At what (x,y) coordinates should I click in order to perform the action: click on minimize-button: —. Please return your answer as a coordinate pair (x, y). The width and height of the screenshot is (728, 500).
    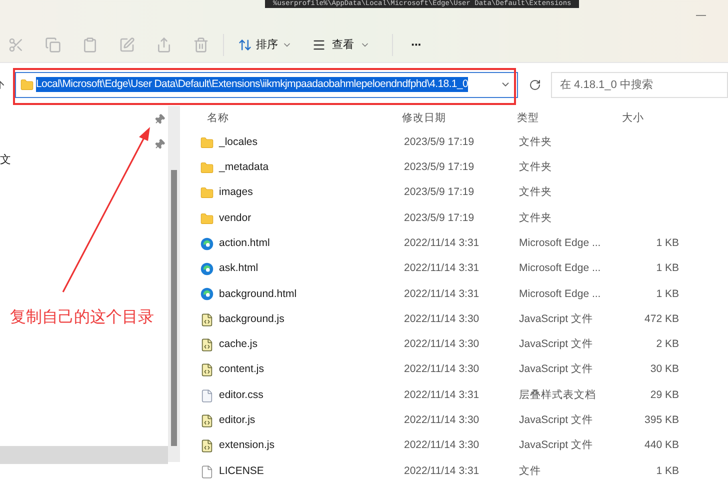
    Looking at the image, I should click on (701, 18).